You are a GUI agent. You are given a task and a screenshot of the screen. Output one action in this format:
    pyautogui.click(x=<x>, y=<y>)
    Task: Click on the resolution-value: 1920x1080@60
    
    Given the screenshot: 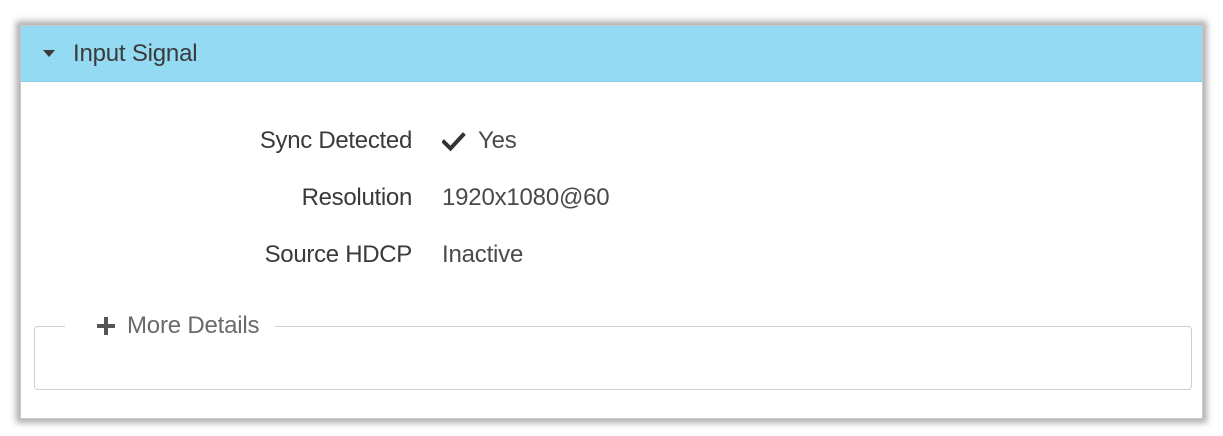 What is the action you would take?
    pyautogui.click(x=526, y=197)
    